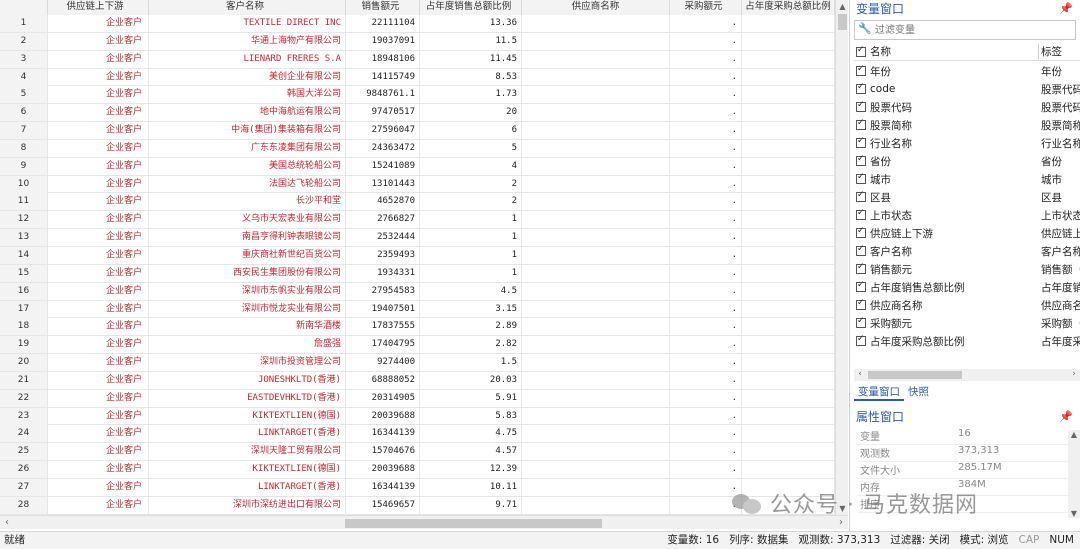 This screenshot has height=549, width=1080. I want to click on table-cell: 12.39, so click(471, 470).